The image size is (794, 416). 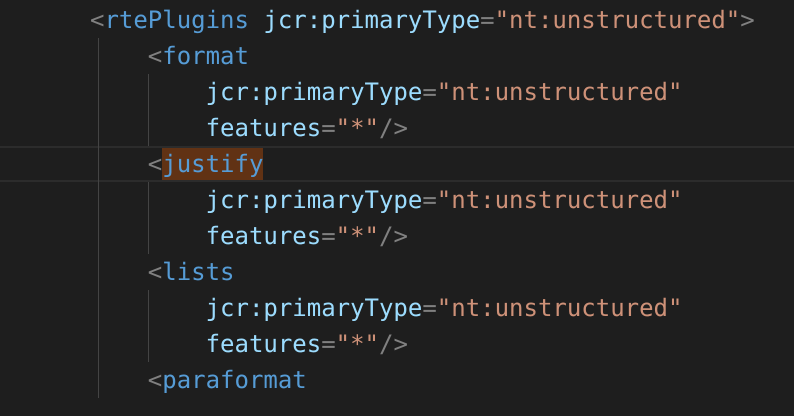 I want to click on tag-name: justify, so click(x=213, y=164).